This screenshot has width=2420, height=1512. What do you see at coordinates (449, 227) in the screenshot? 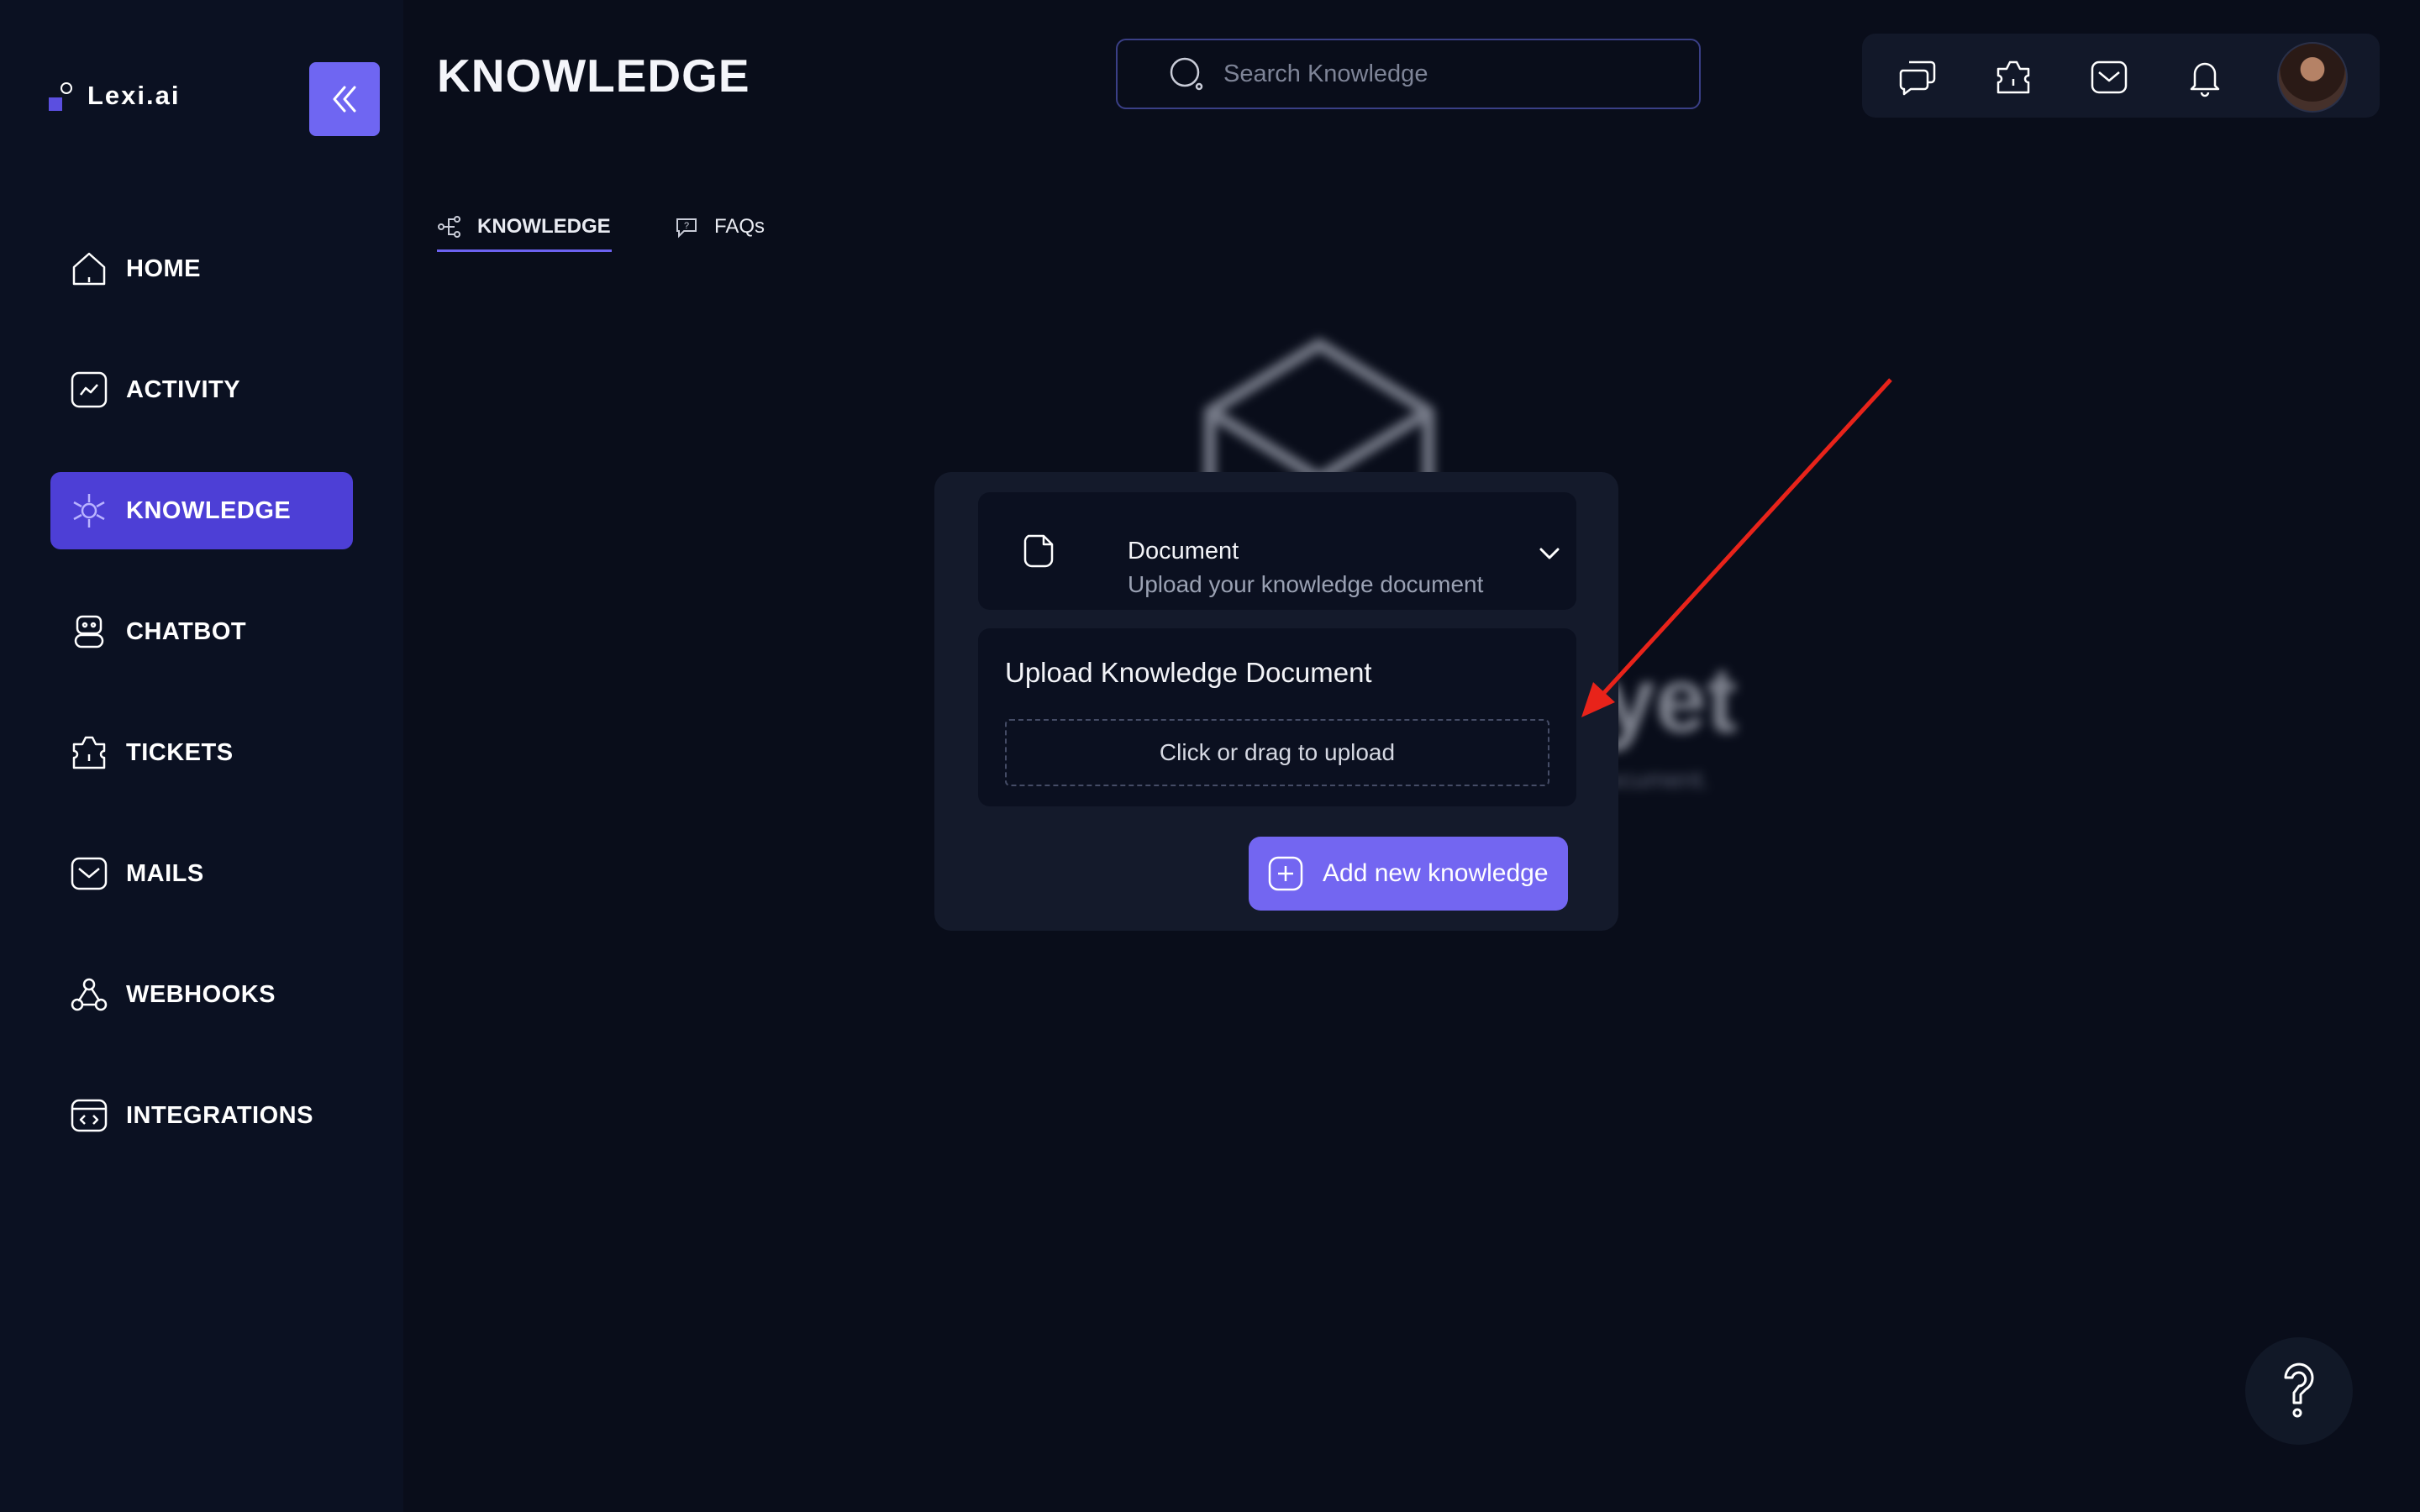
I see `knowledge-tab-icon` at bounding box center [449, 227].